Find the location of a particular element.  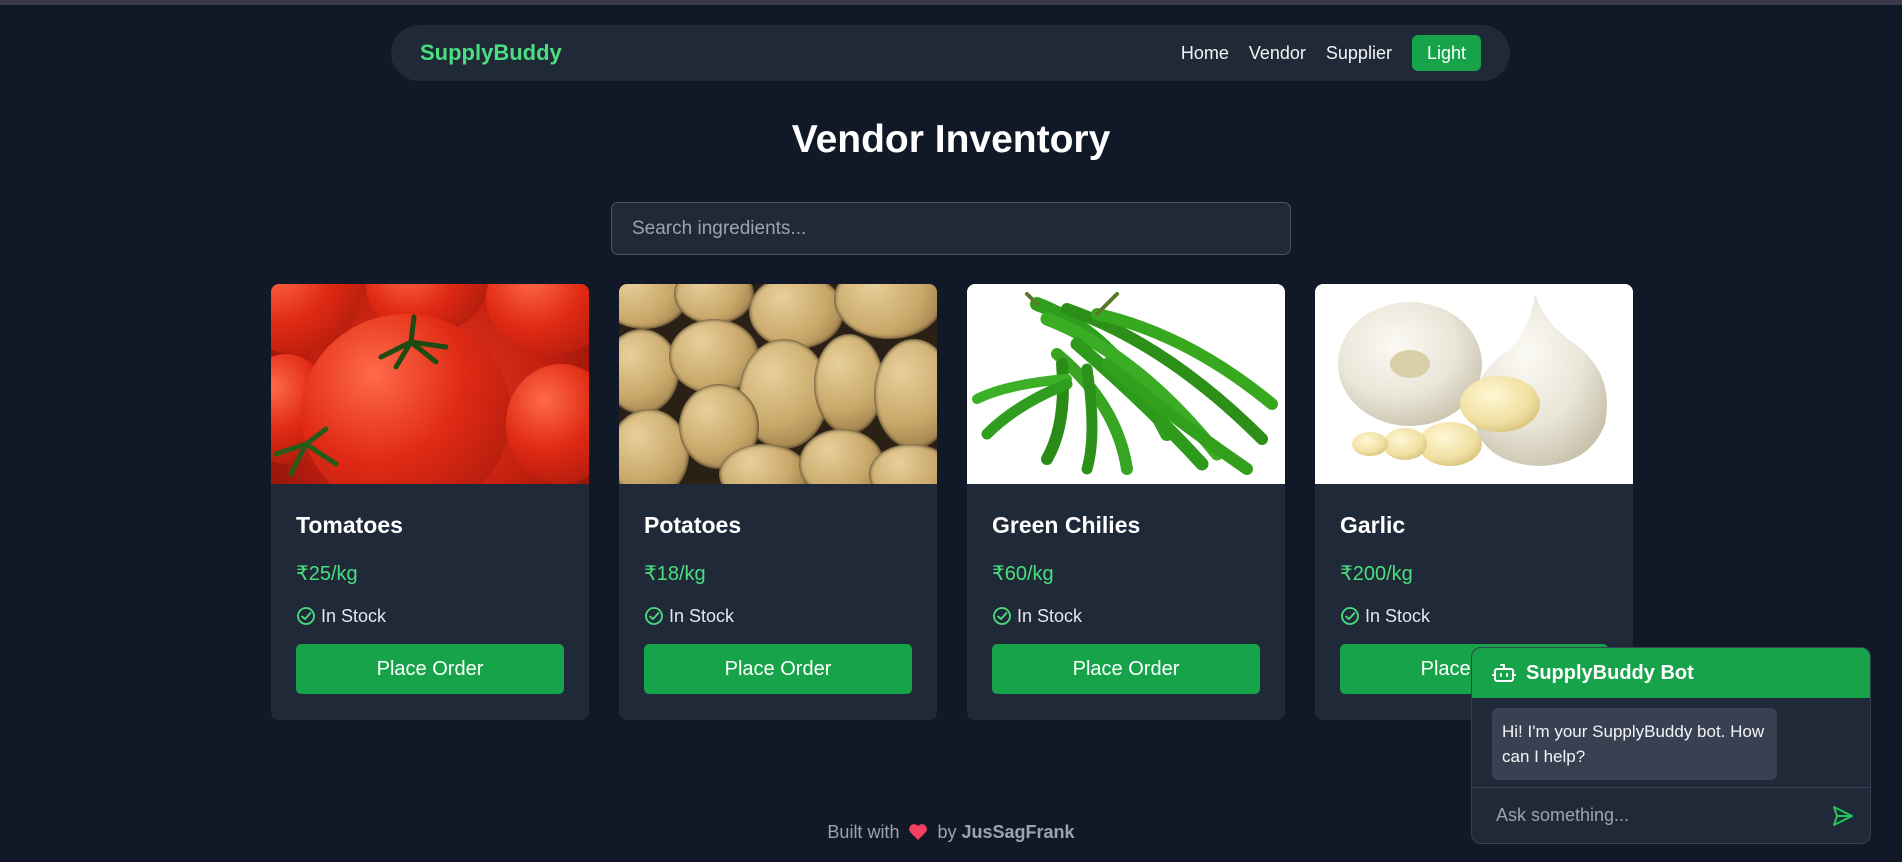

search-input is located at coordinates (951, 228).